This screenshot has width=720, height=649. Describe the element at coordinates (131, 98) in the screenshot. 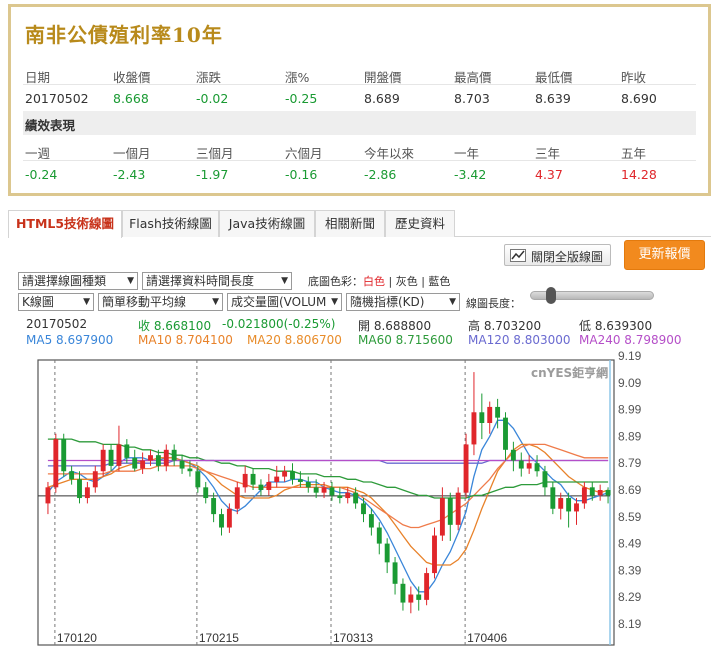

I see `value-close: 8.668` at that location.